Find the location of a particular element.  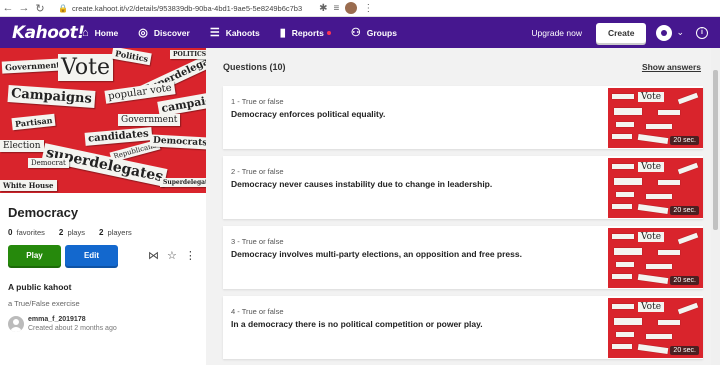

nav-reports-label: Reports is located at coordinates (307, 32).